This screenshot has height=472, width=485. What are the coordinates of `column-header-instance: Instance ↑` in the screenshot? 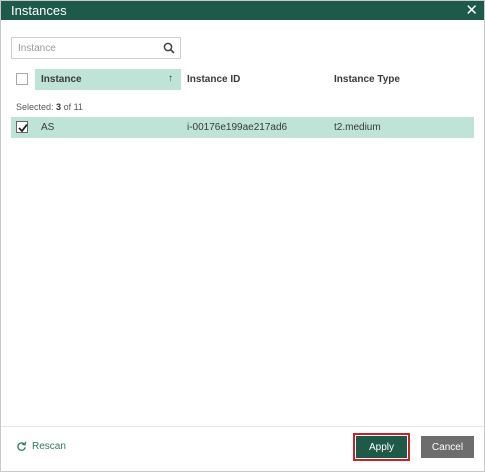 It's located at (108, 79).